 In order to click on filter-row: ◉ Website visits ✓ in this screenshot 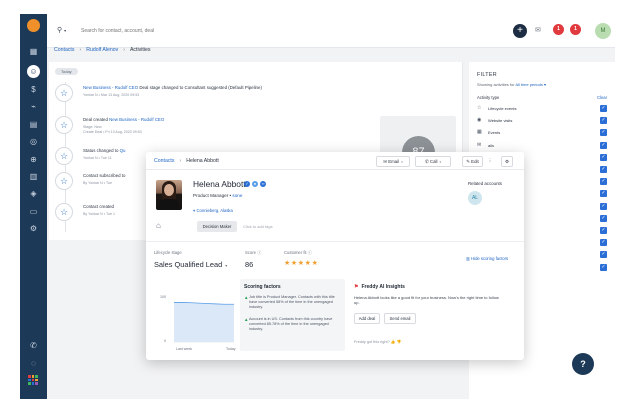, I will do `click(542, 121)`.